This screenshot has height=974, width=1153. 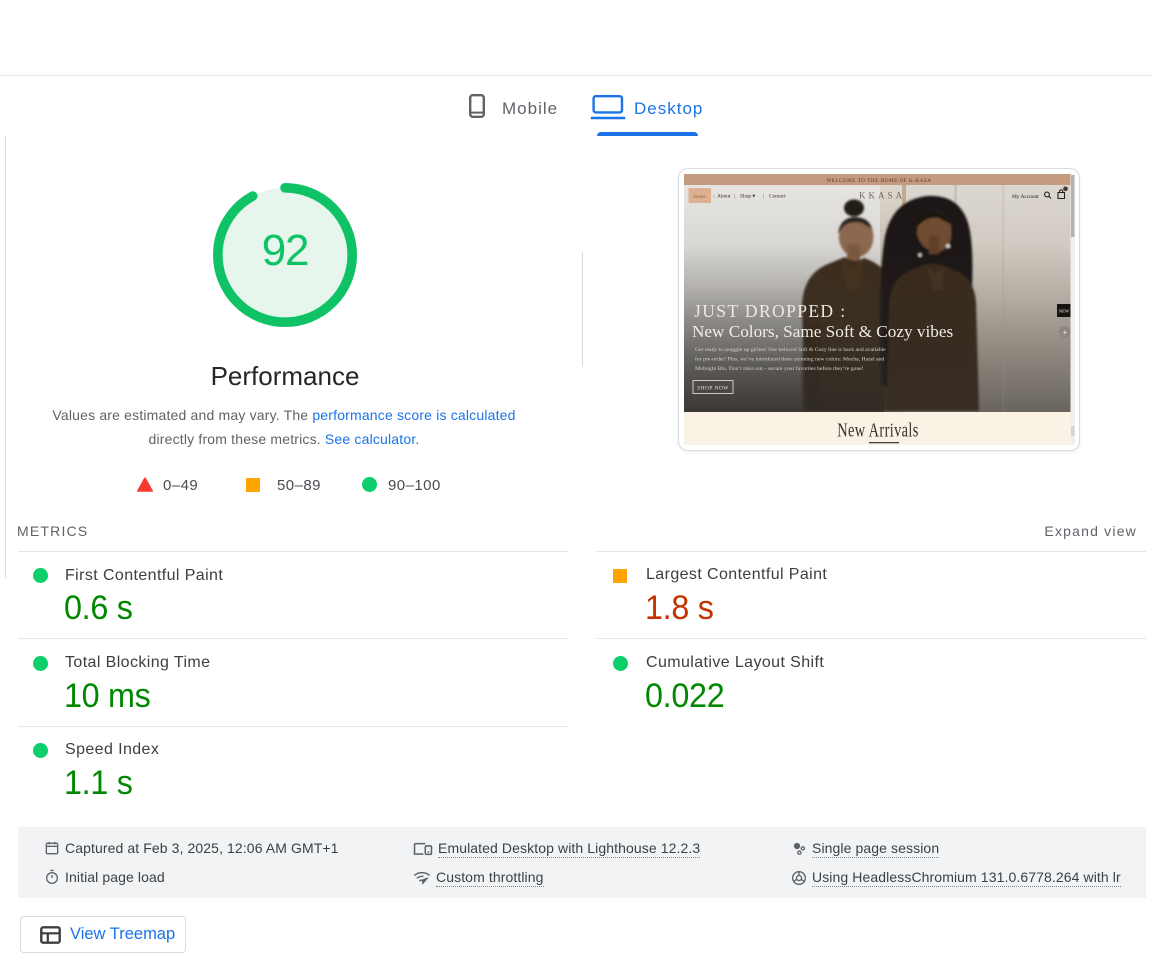 I want to click on svg-text: About, so click(x=724, y=197).